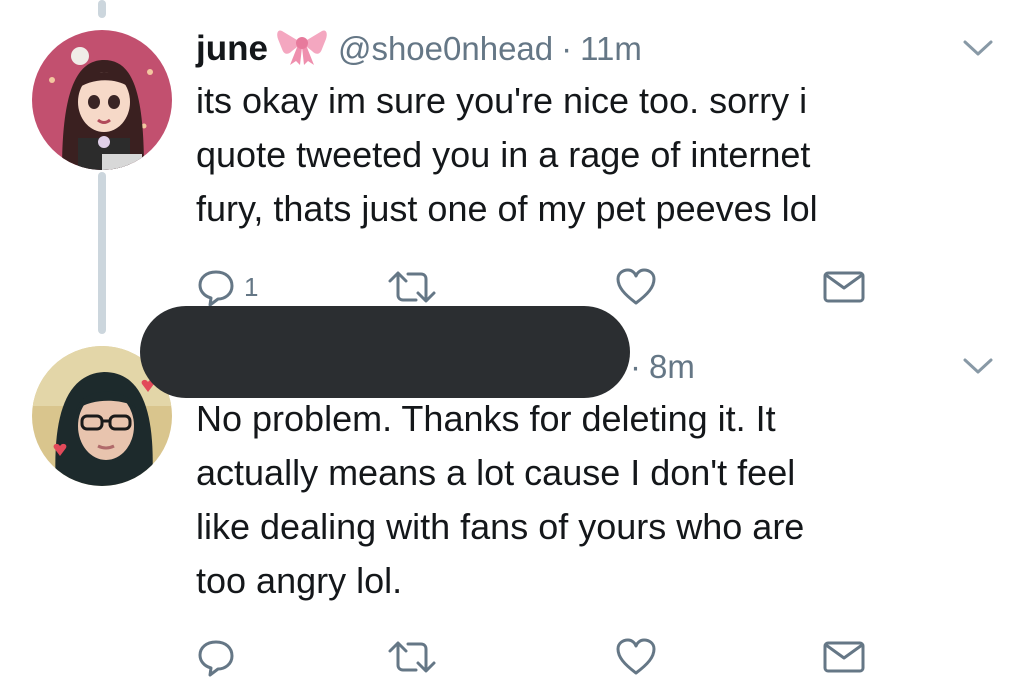 This screenshot has height=689, width=1024. What do you see at coordinates (556, 657) in the screenshot?
I see `tweet-actions` at bounding box center [556, 657].